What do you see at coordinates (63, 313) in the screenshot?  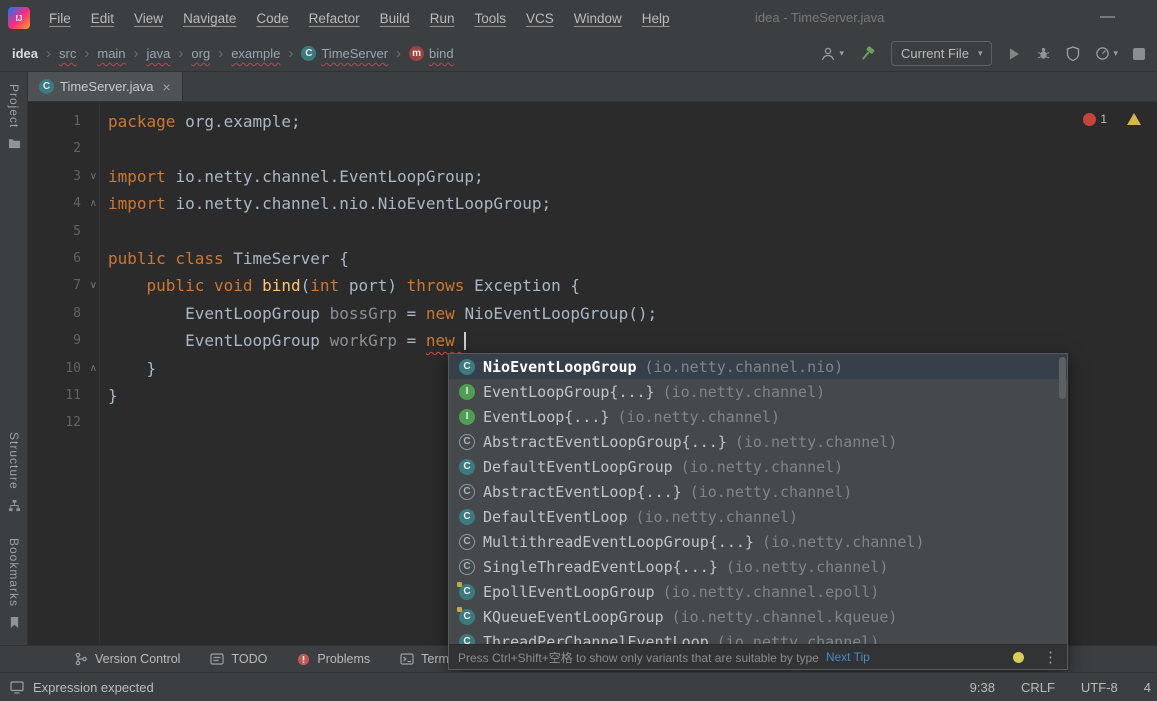 I see `gutter-line: 8` at bounding box center [63, 313].